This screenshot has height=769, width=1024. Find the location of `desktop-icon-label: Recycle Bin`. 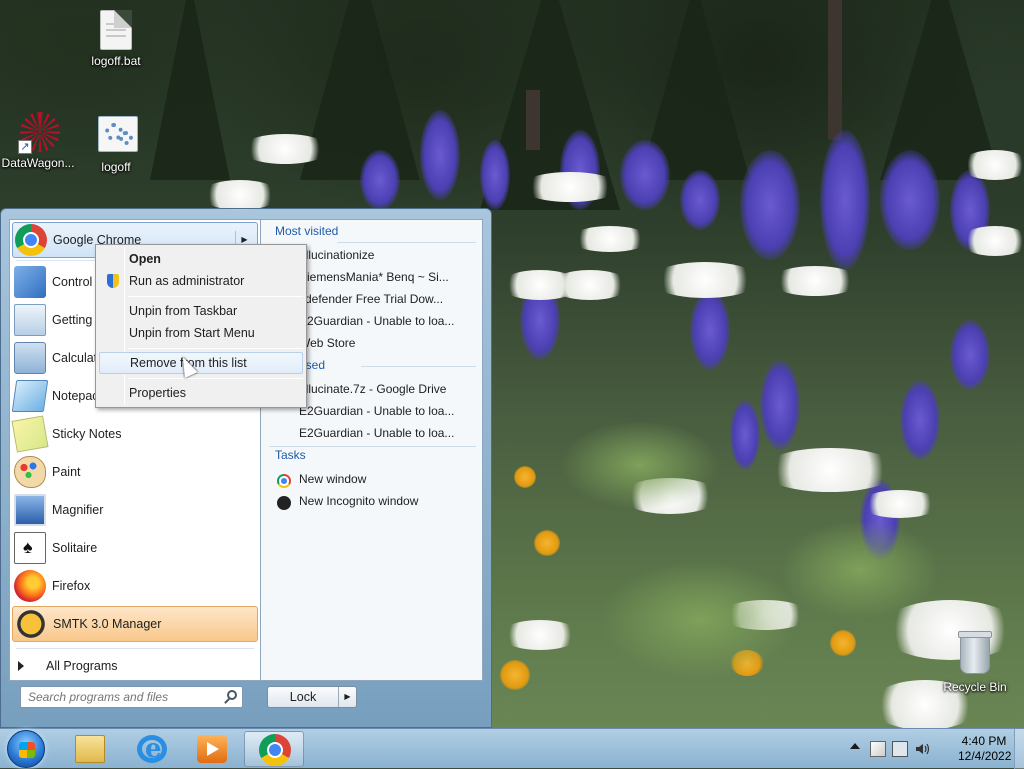

desktop-icon-label: Recycle Bin is located at coordinates (975, 687).